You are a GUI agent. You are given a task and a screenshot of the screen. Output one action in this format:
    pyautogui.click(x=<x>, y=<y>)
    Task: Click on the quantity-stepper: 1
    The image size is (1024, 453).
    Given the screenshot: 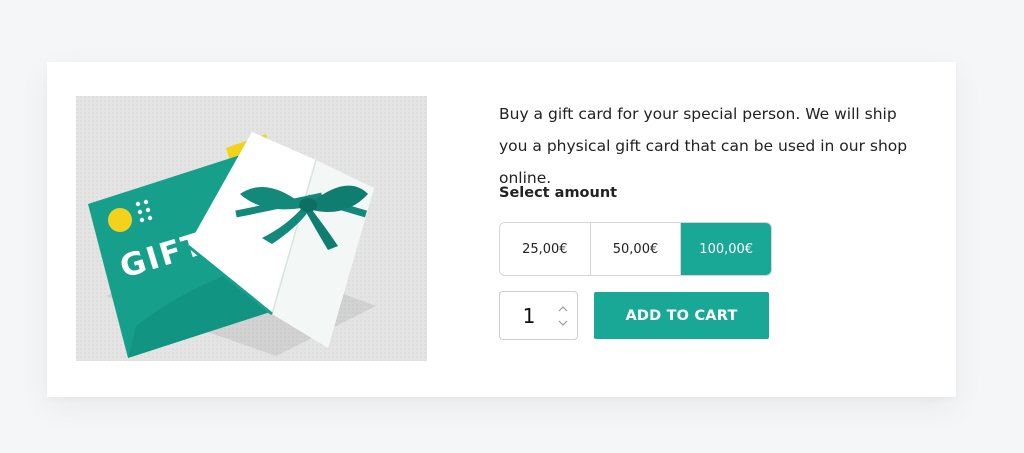 What is the action you would take?
    pyautogui.click(x=538, y=315)
    